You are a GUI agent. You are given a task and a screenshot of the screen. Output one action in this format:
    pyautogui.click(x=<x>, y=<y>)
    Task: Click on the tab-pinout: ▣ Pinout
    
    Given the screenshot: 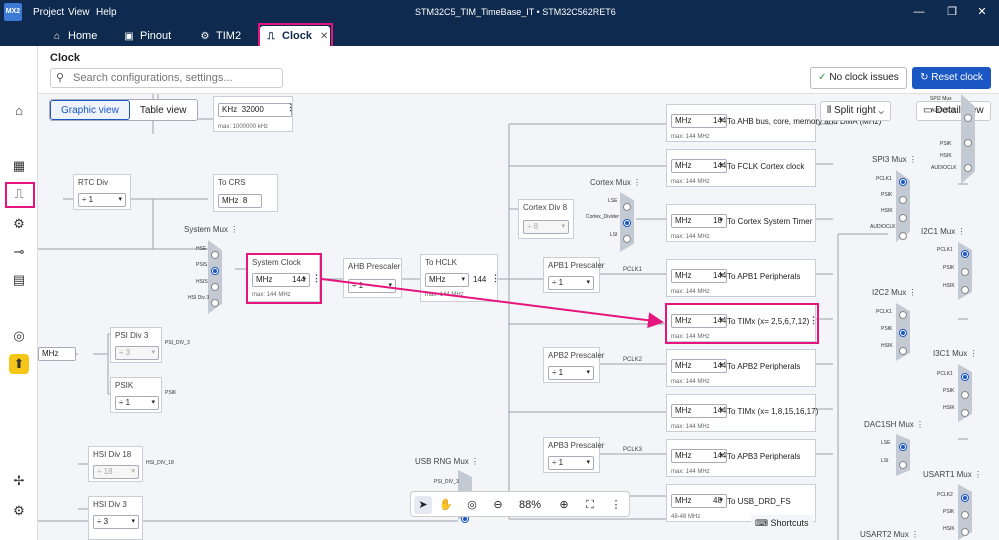 What is the action you would take?
    pyautogui.click(x=148, y=36)
    